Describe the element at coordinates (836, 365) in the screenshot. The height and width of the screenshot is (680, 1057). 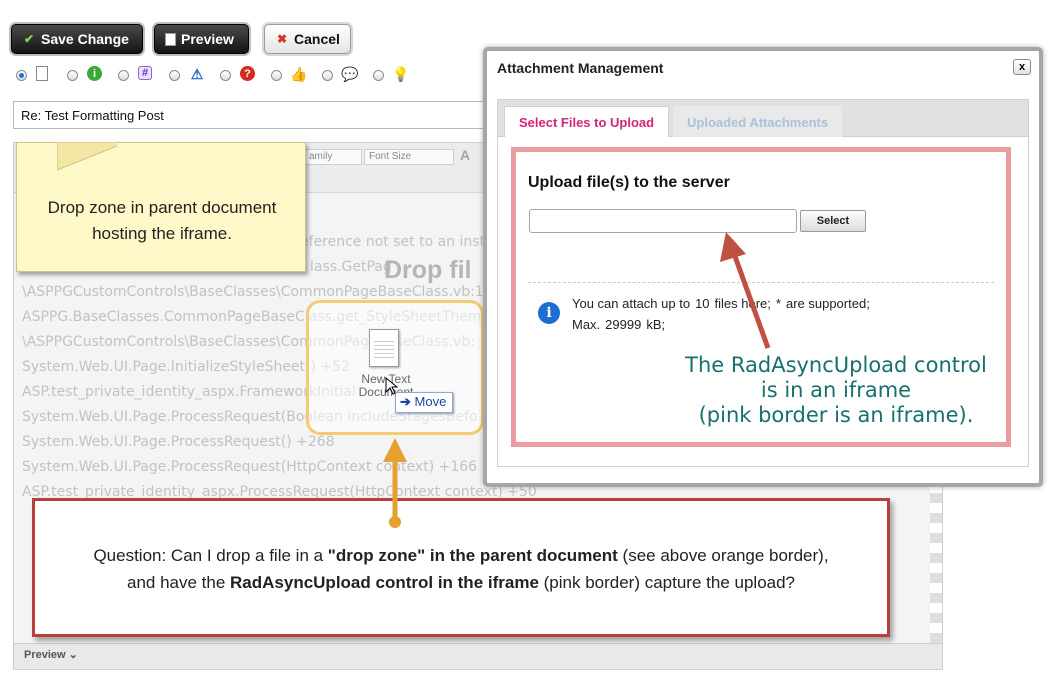
I see `annotation-line: The RadAsyncUpload control` at that location.